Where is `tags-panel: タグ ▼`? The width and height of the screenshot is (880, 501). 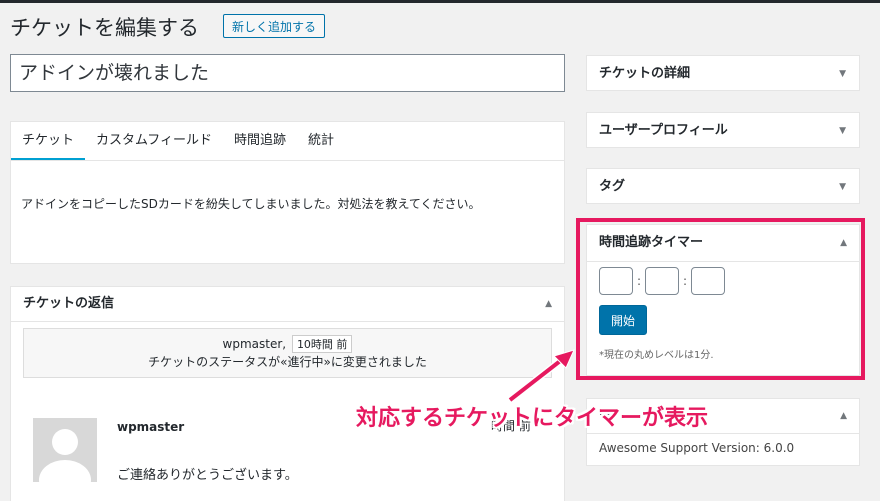
tags-panel: タグ ▼ is located at coordinates (723, 186).